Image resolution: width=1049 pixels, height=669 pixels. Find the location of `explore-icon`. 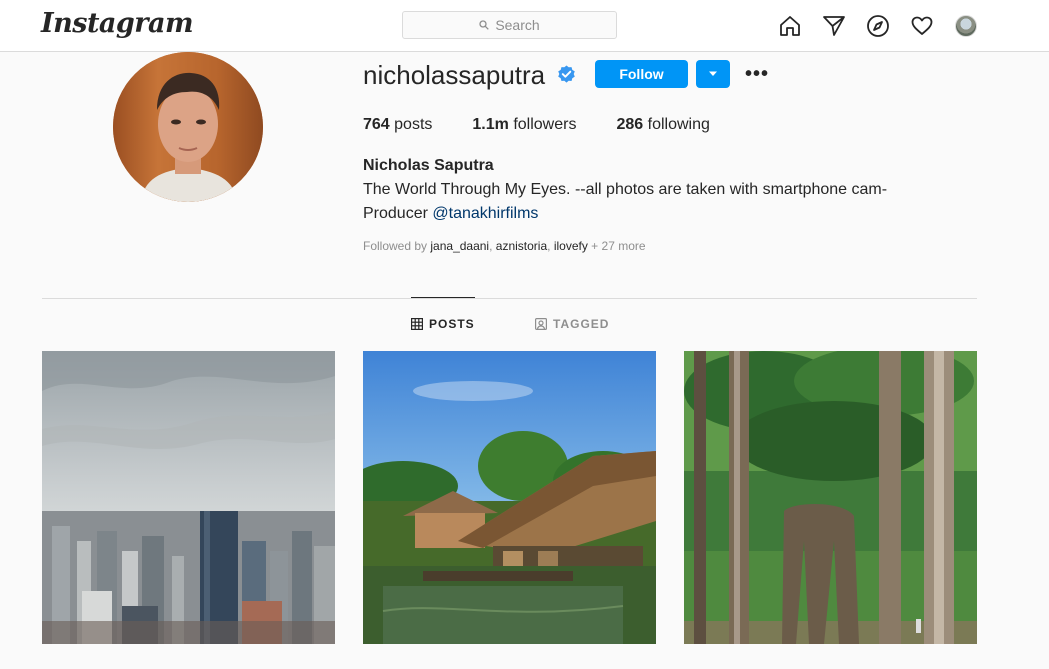

explore-icon is located at coordinates (878, 26).